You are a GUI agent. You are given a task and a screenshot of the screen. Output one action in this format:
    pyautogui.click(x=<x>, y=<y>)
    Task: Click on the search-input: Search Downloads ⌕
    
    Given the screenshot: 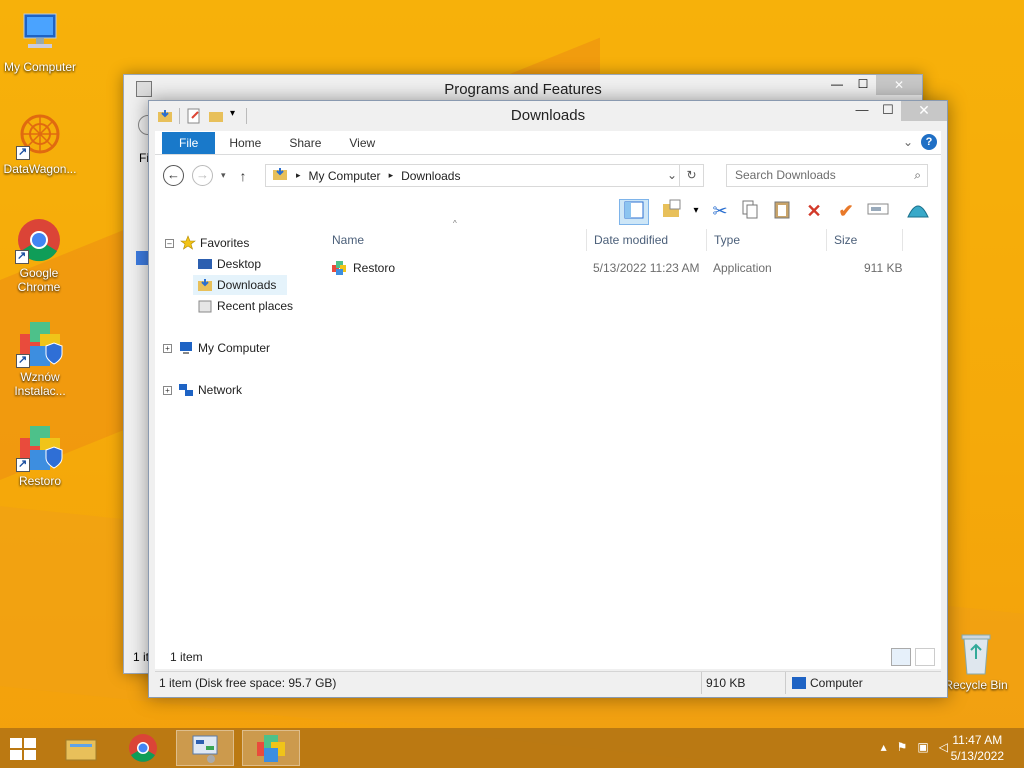 What is the action you would take?
    pyautogui.click(x=827, y=175)
    